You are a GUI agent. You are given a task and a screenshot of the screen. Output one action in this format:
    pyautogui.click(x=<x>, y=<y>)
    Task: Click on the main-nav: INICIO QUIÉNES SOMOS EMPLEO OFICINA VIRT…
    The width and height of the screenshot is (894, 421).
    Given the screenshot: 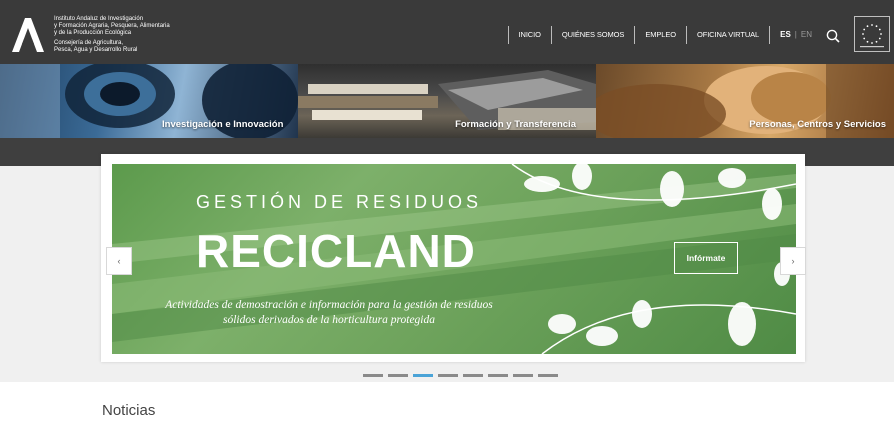 What is the action you would take?
    pyautogui.click(x=664, y=35)
    